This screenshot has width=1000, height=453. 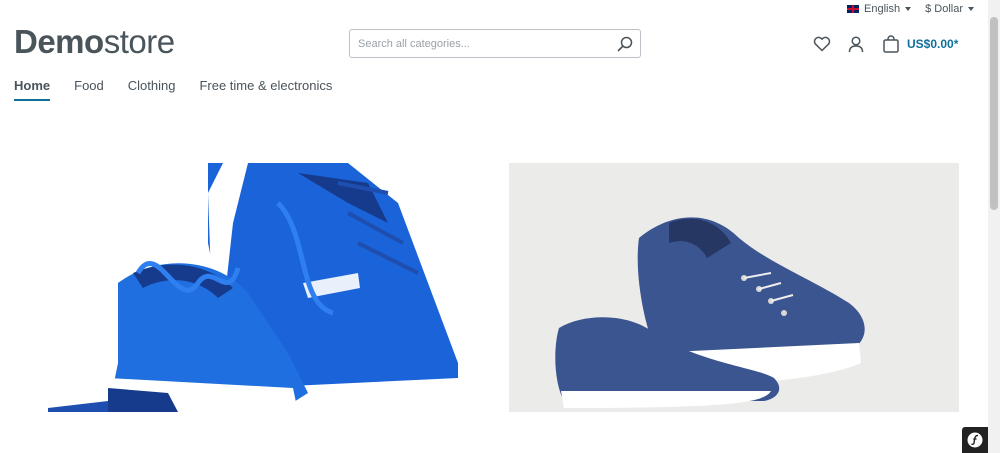 What do you see at coordinates (994, 113) in the screenshot?
I see `scrollbar-thumb` at bounding box center [994, 113].